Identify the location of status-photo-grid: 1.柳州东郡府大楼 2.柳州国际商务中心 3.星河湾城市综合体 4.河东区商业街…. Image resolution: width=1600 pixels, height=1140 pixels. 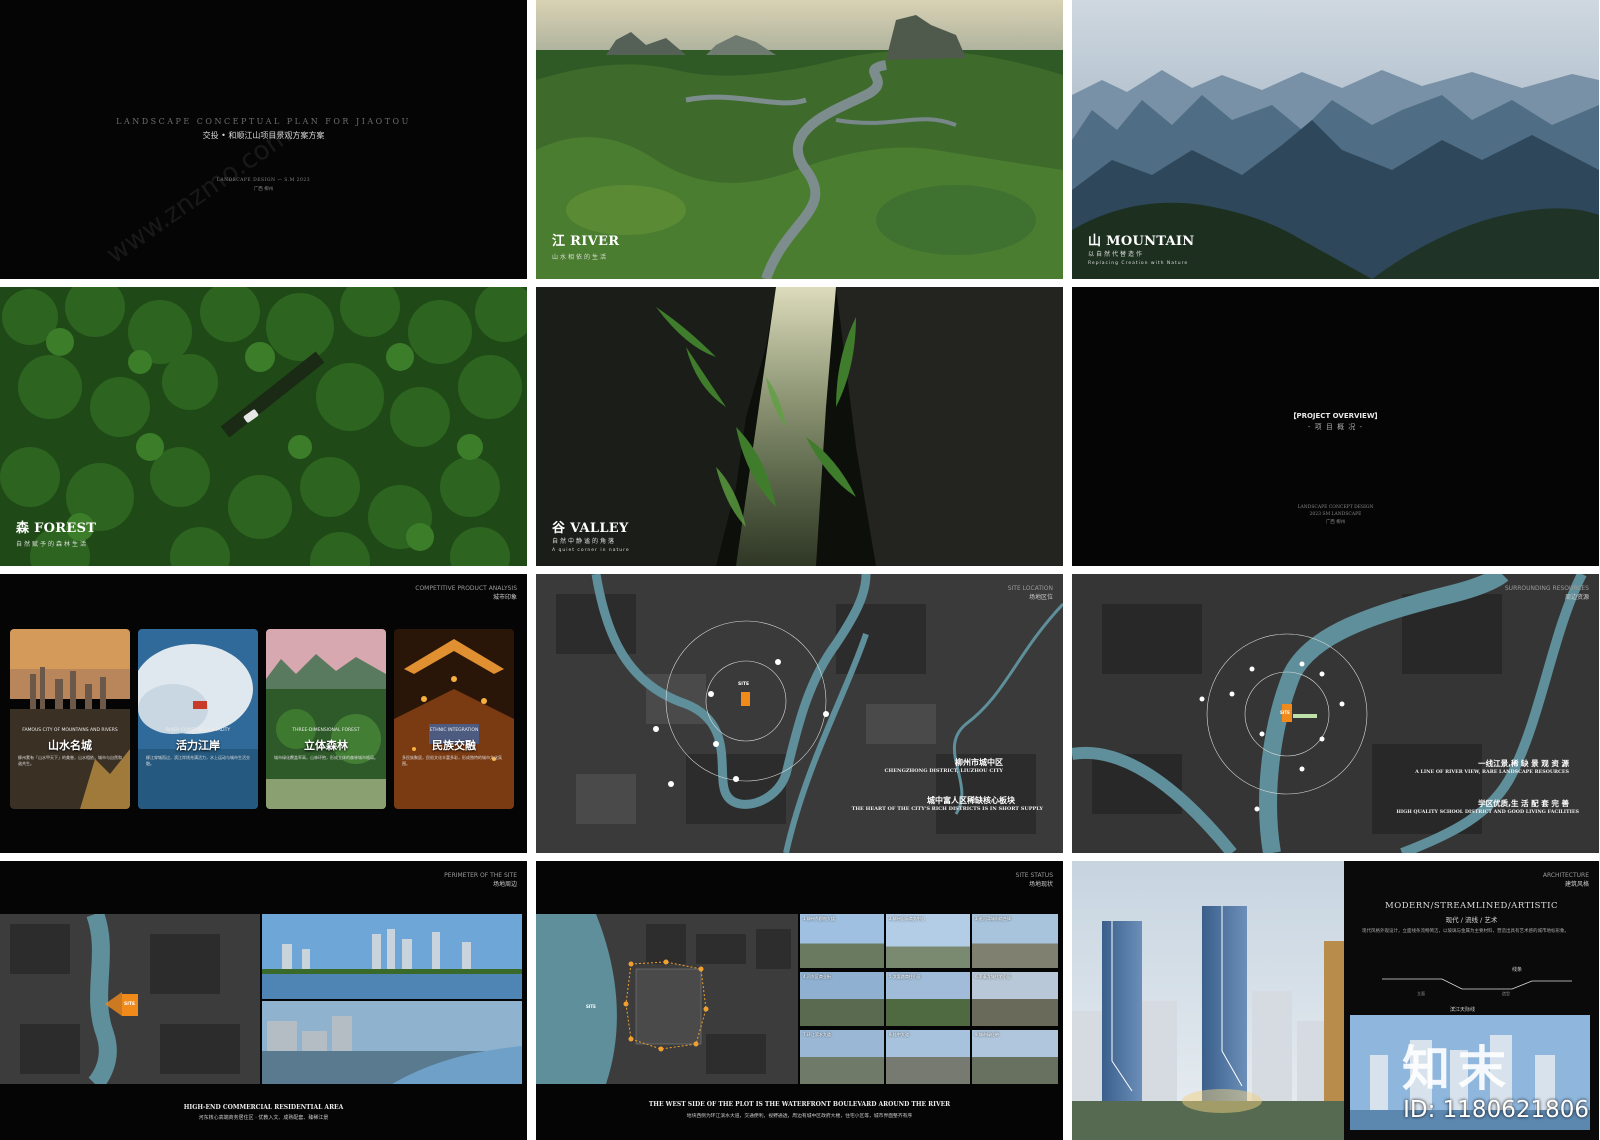
(929, 999).